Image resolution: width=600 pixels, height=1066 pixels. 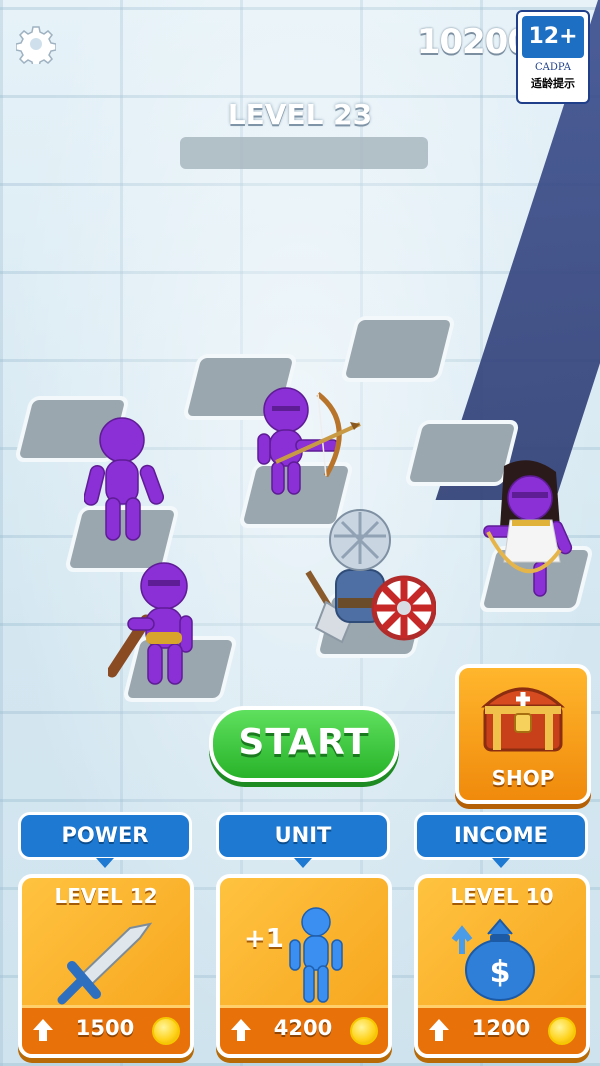 I want to click on unit-price-row: 4200, so click(x=304, y=1029).